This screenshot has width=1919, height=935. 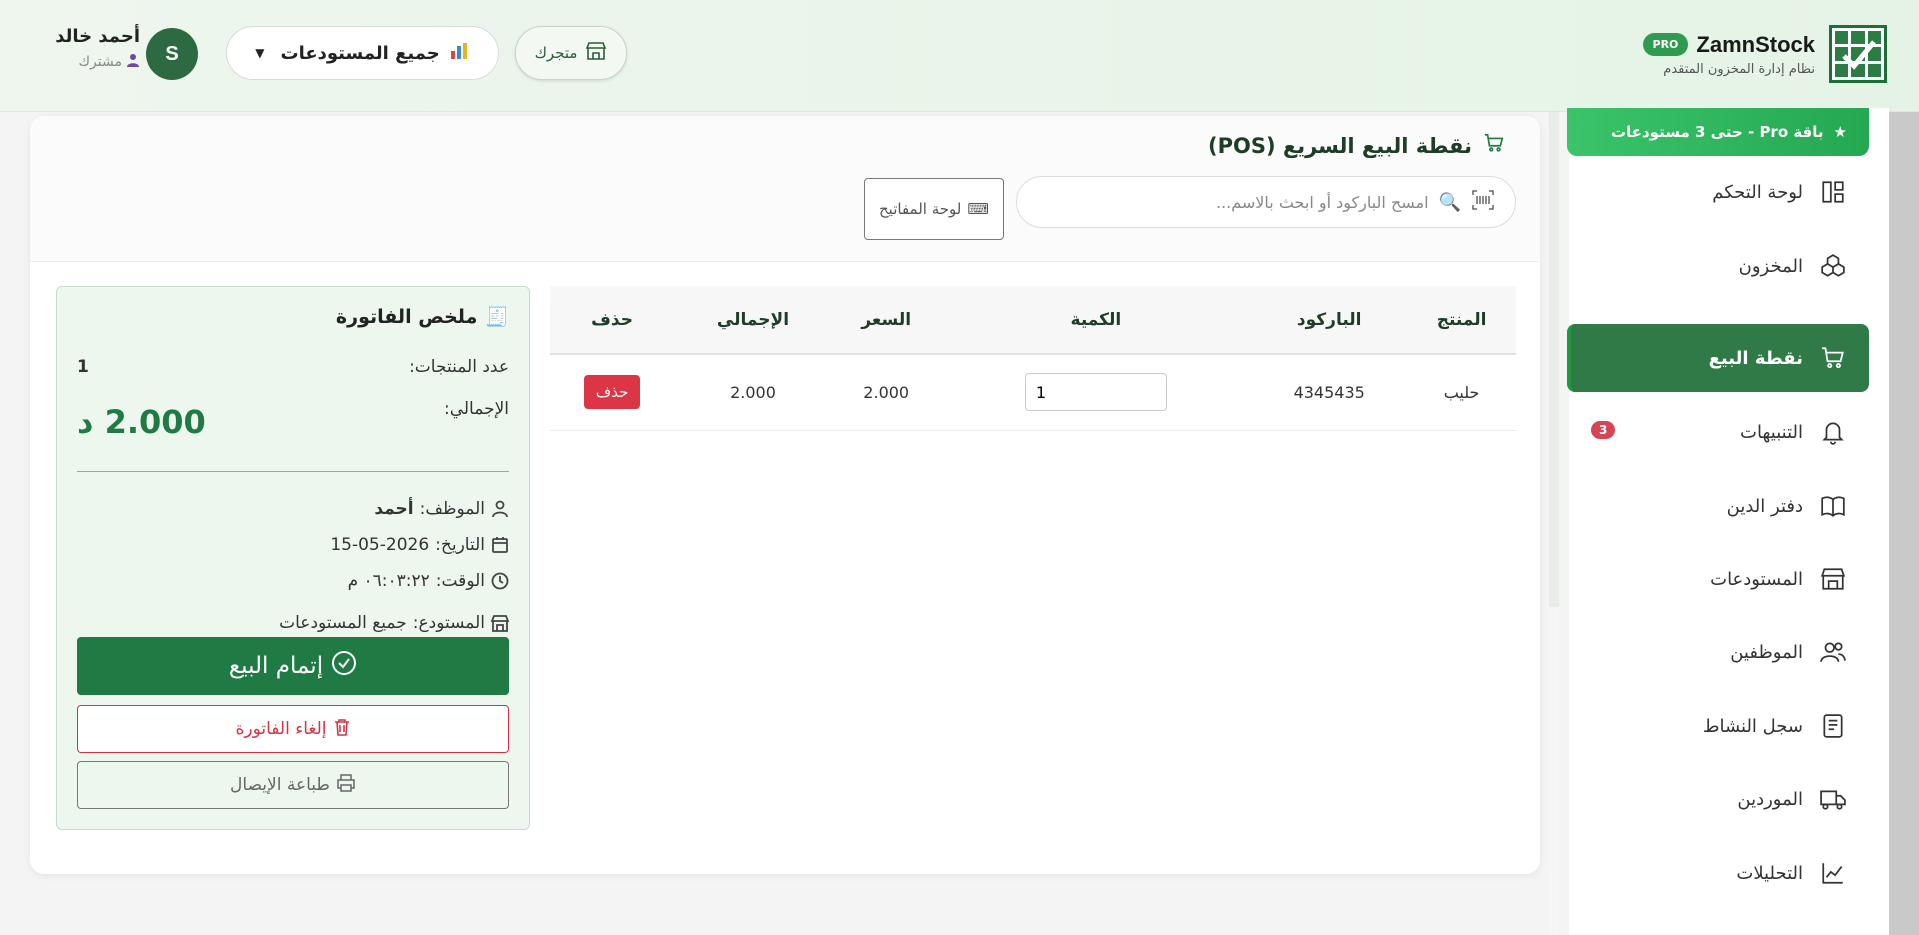 What do you see at coordinates (281, 729) in the screenshot?
I see `cancel-invoice-label: إلغاء الفاتورة` at bounding box center [281, 729].